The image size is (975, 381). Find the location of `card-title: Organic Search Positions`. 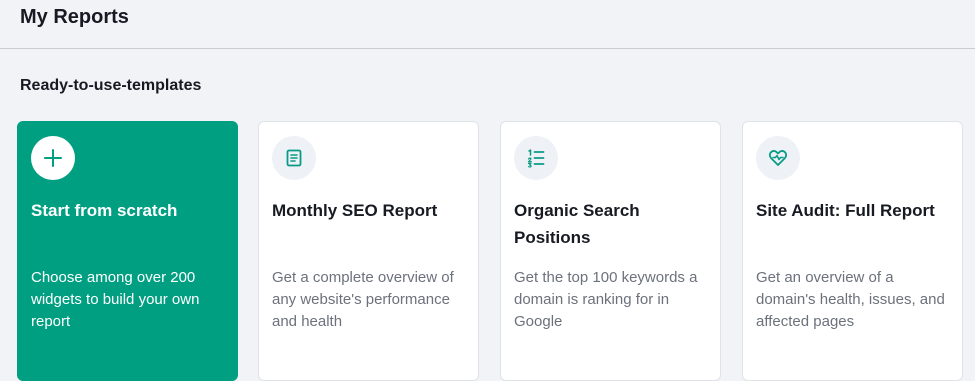

card-title: Organic Search Positions is located at coordinates (577, 224).